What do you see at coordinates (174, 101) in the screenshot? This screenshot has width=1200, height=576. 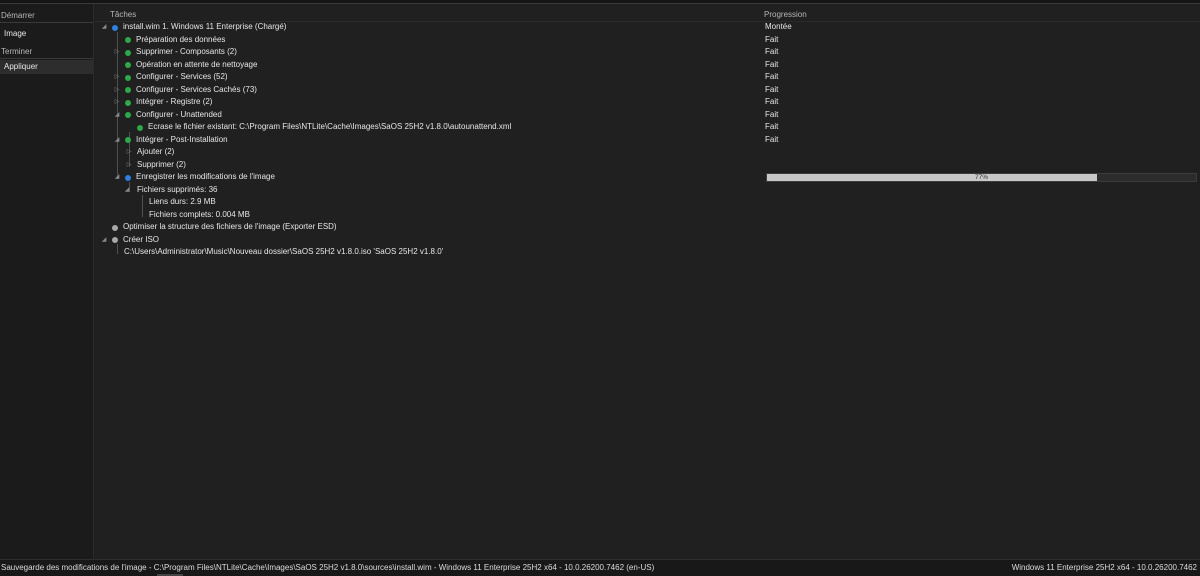 I see `task-label: Intégrer - Registre (2)` at bounding box center [174, 101].